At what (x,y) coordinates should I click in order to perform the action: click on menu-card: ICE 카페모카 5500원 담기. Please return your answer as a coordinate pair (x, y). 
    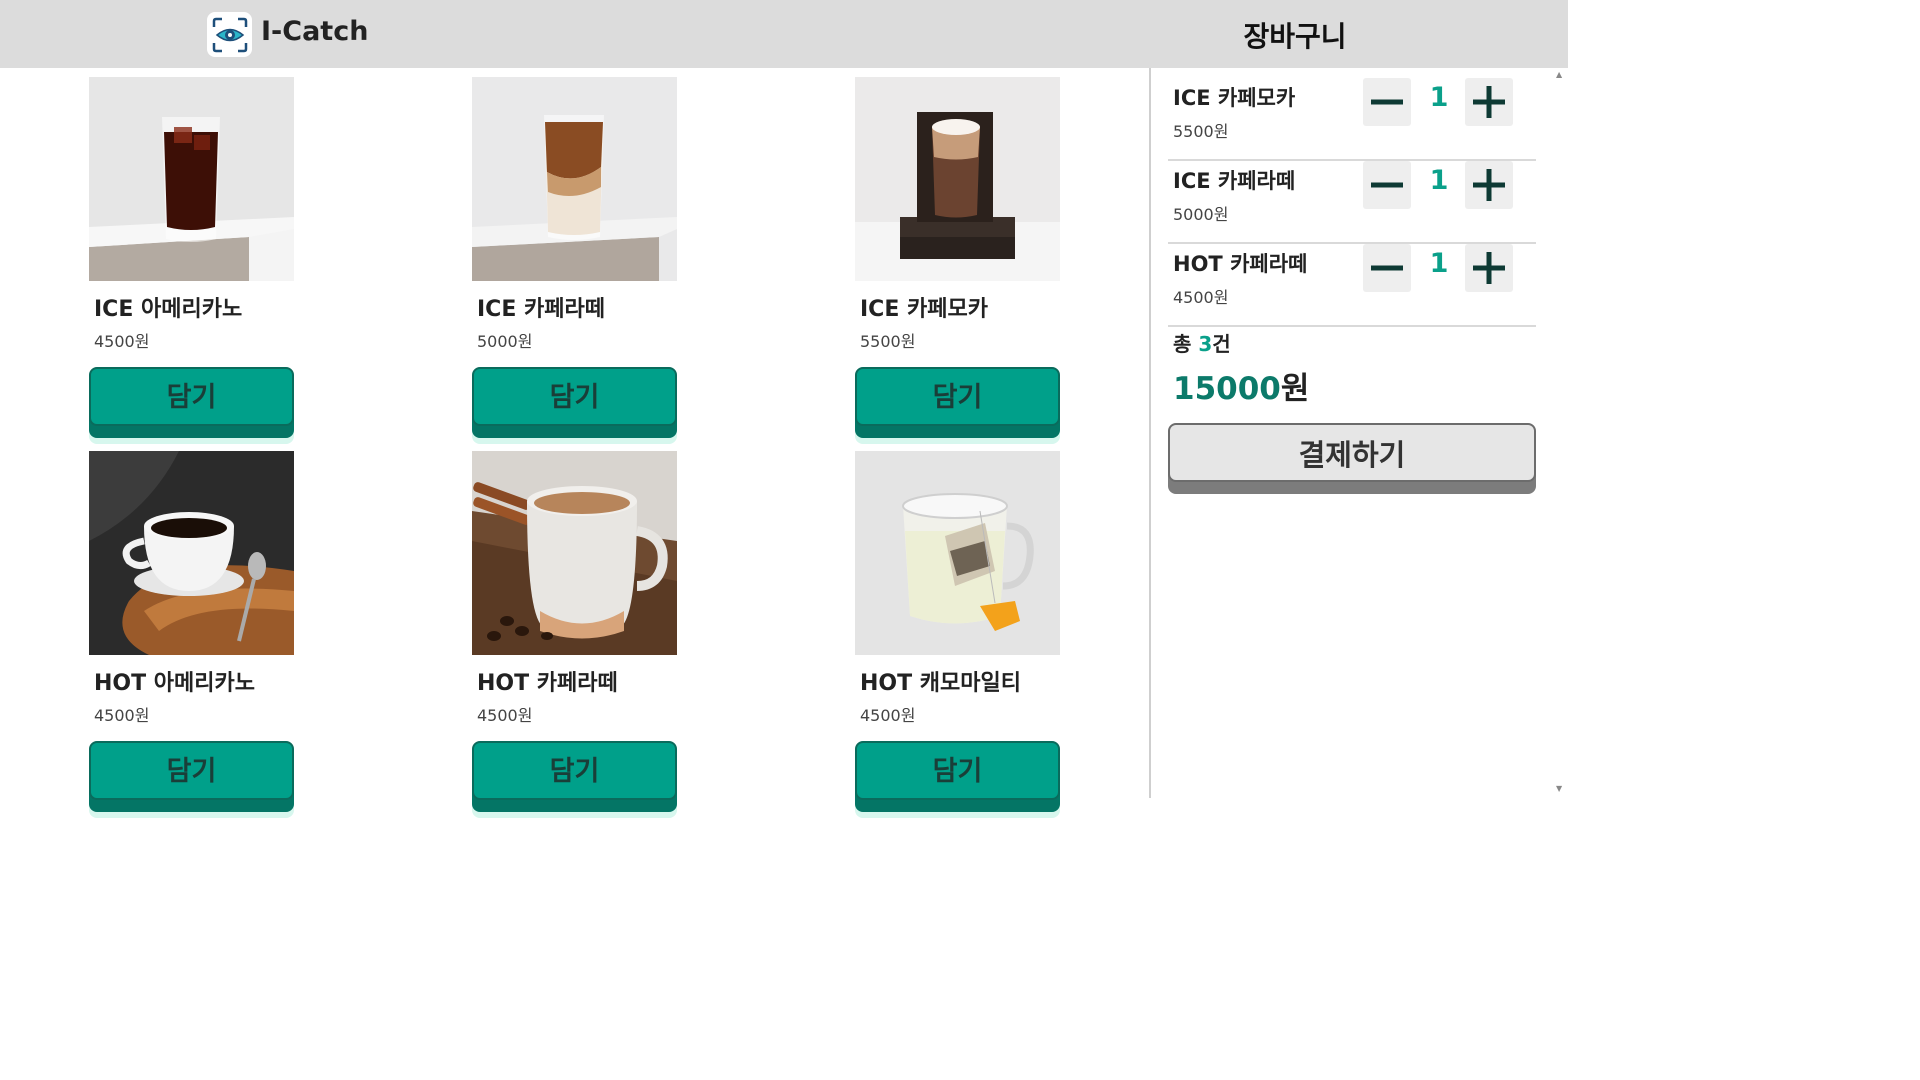
    Looking at the image, I should click on (957, 251).